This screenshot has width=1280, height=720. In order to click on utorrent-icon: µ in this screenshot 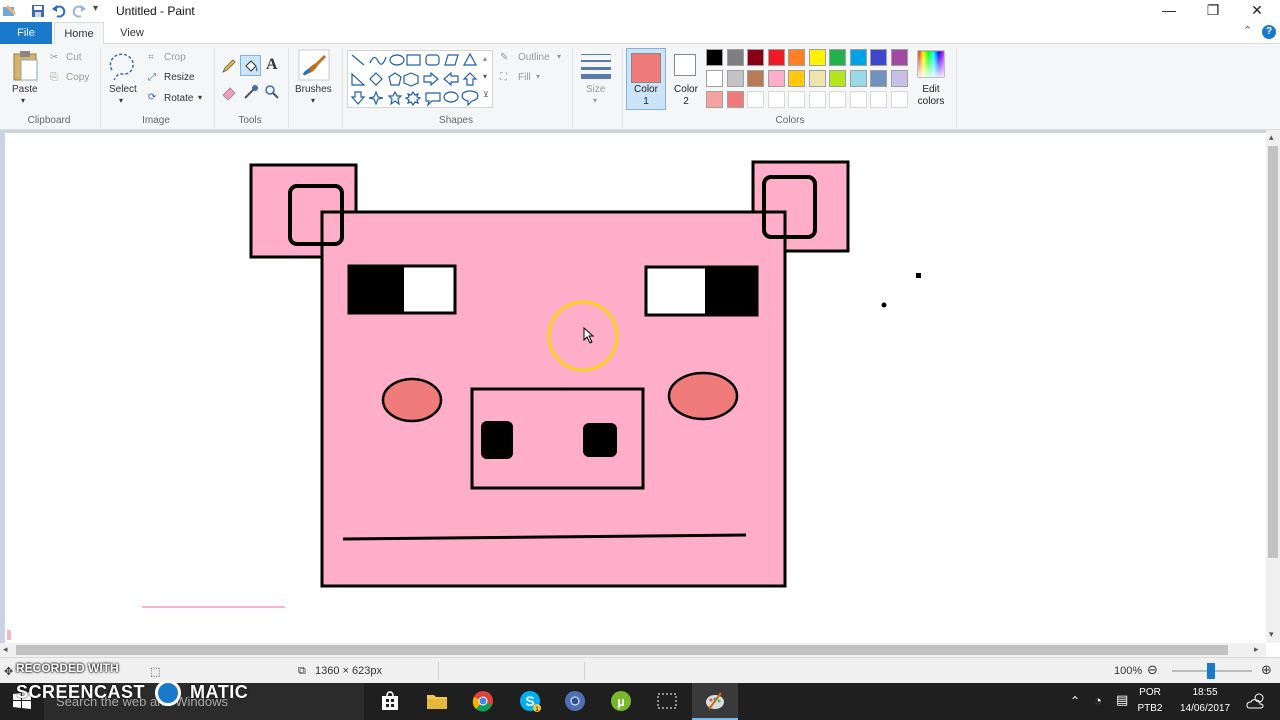, I will do `click(621, 701)`.